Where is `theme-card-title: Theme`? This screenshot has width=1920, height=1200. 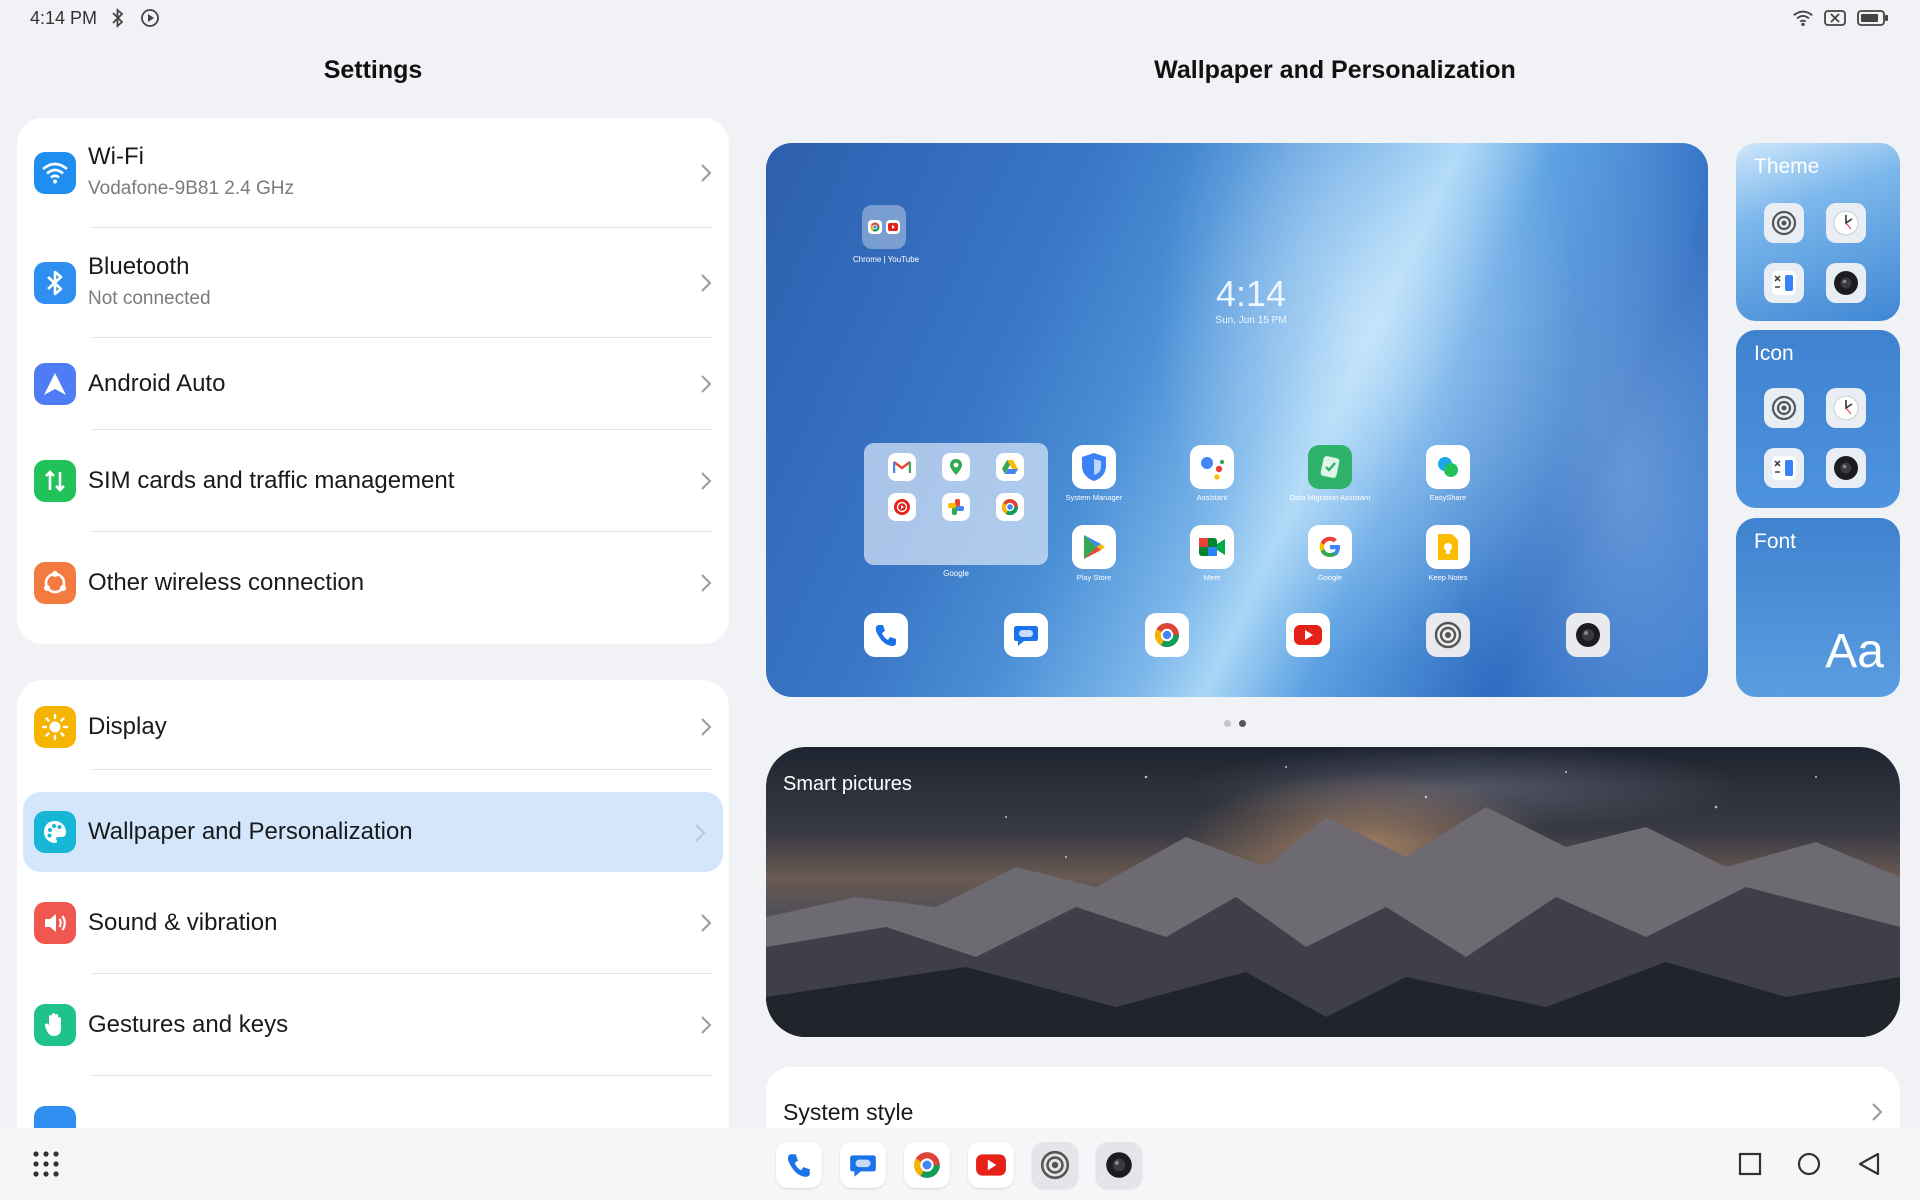
theme-card-title: Theme is located at coordinates (1787, 166).